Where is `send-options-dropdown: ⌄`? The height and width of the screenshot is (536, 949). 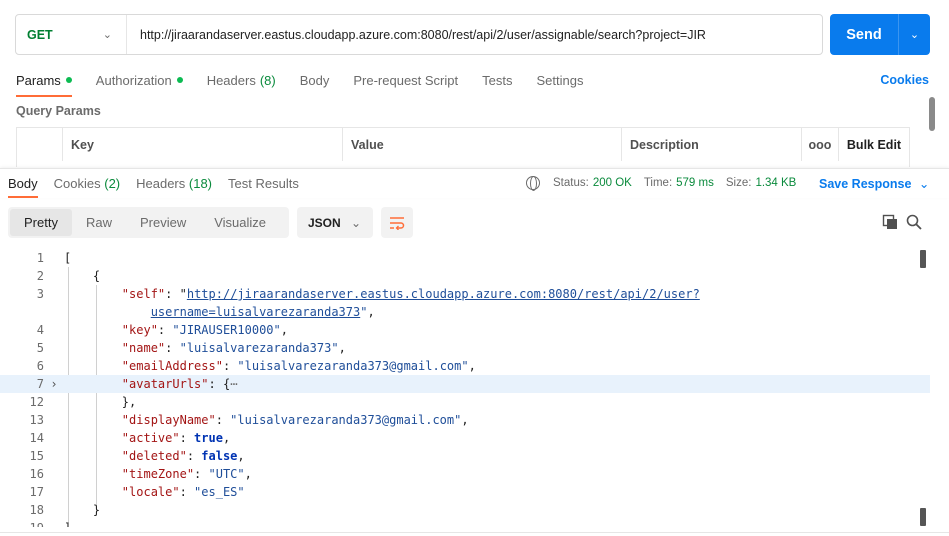 send-options-dropdown: ⌄ is located at coordinates (914, 34).